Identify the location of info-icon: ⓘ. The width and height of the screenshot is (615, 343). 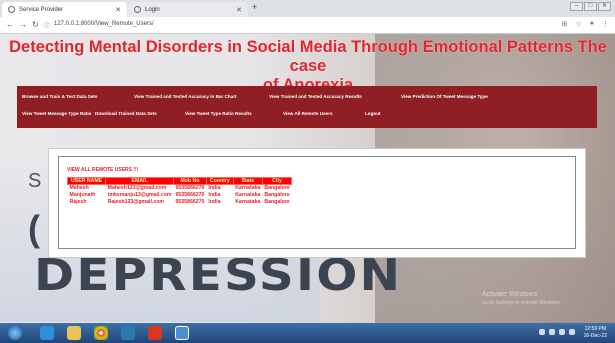
(47, 25).